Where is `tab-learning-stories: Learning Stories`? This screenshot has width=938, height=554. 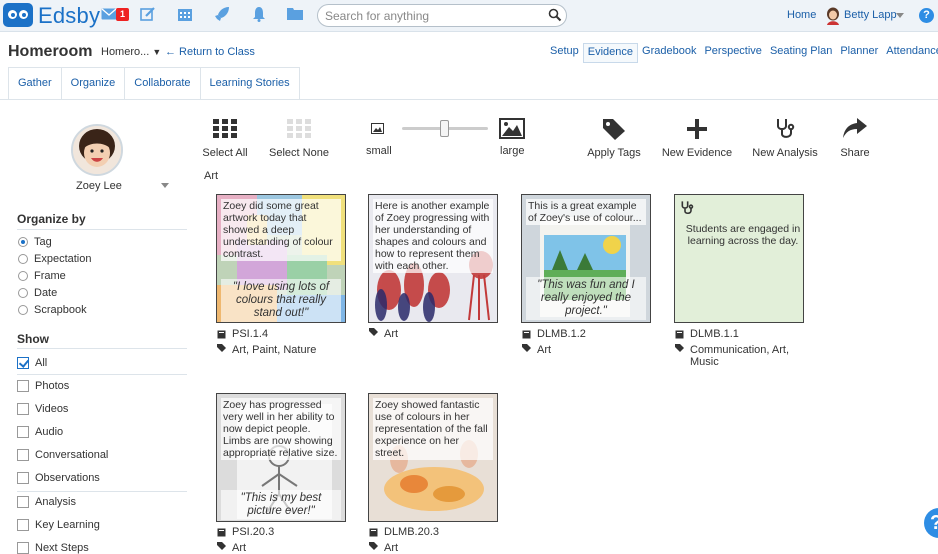 tab-learning-stories: Learning Stories is located at coordinates (250, 83).